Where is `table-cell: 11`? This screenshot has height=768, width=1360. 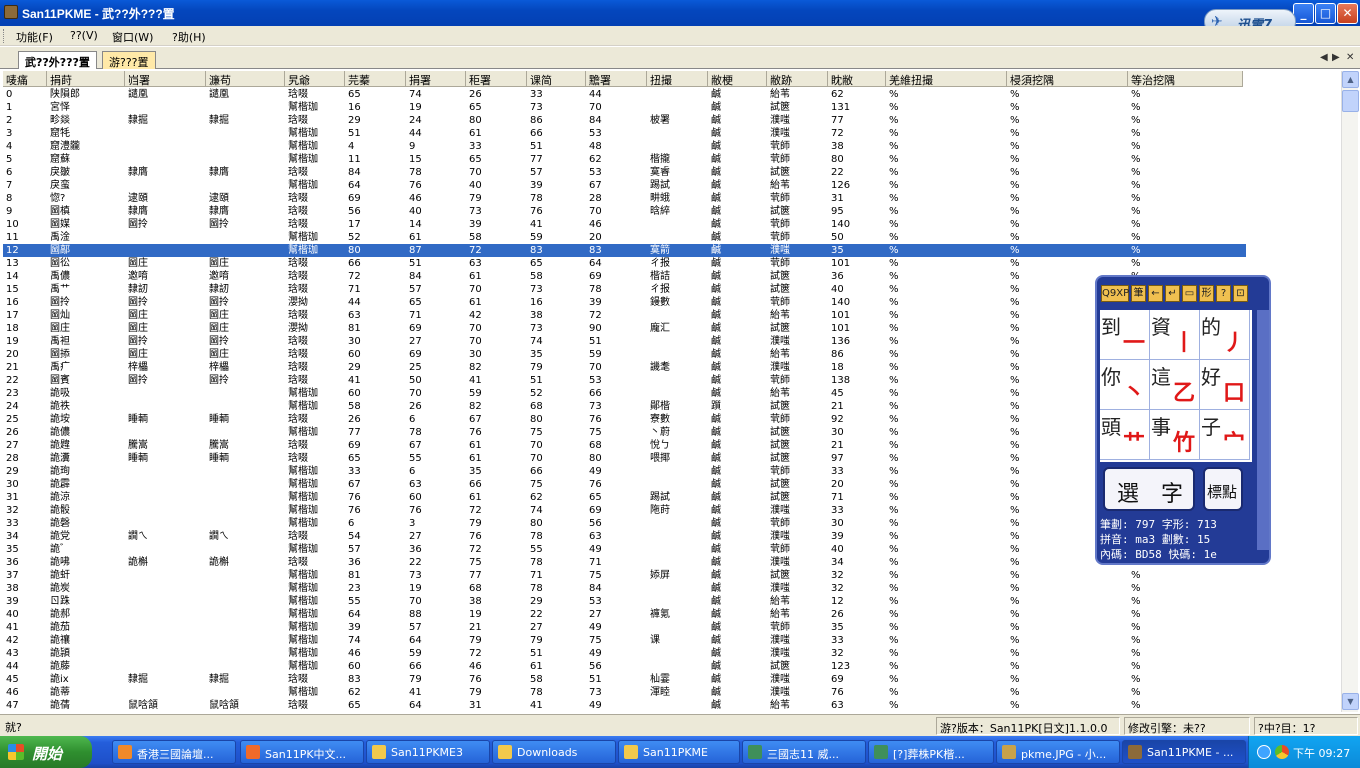 table-cell: 11 is located at coordinates (375, 159).